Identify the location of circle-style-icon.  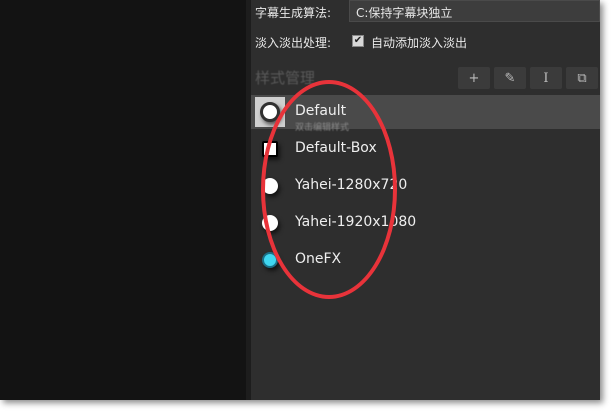
(270, 112).